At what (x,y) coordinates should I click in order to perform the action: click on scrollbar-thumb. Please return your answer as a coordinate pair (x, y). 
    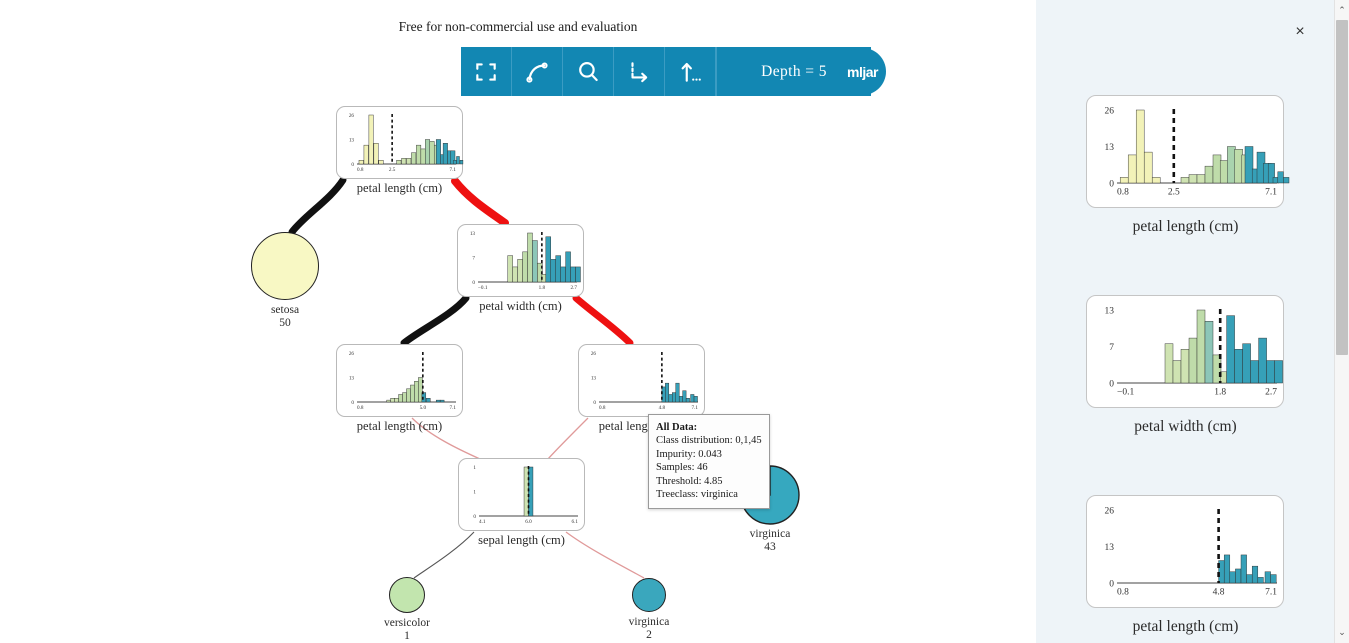
    Looking at the image, I should click on (1342, 187).